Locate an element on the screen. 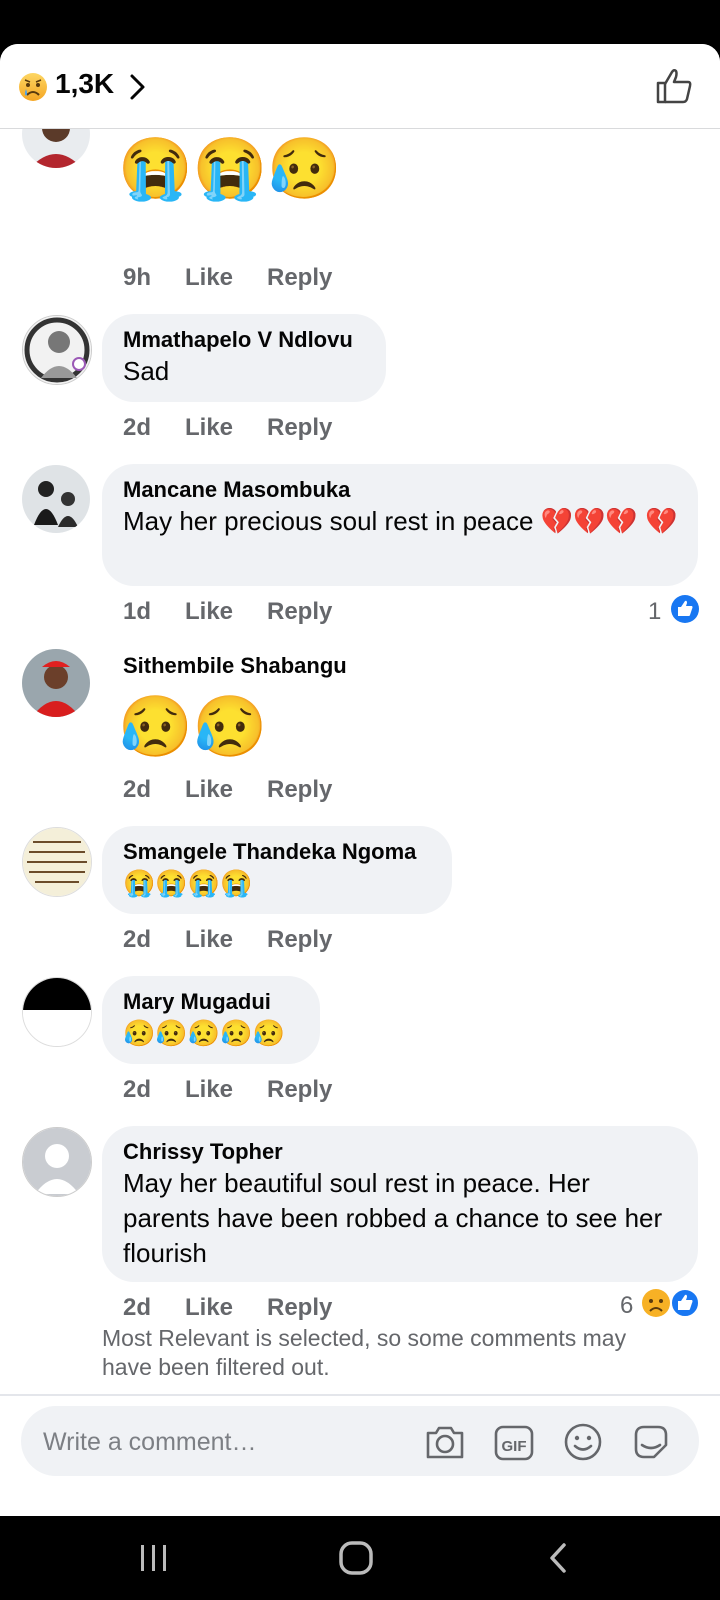 This screenshot has height=1600, width=720. reactions-header: 1,3K is located at coordinates (360, 86).